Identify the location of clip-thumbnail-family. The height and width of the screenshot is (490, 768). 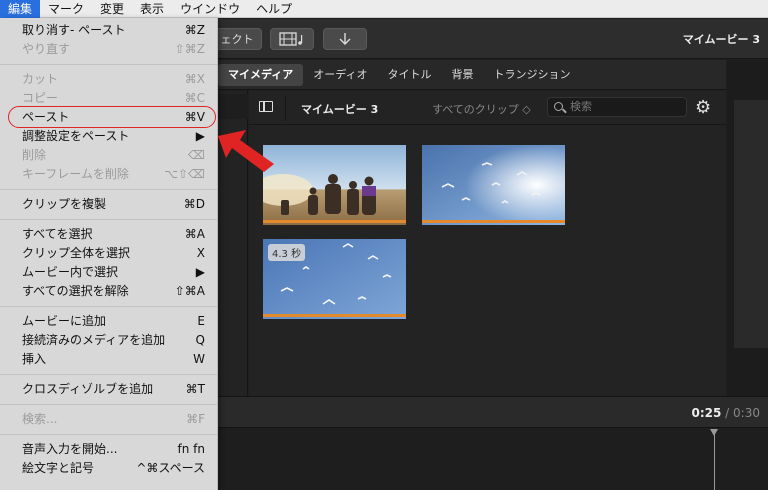
(334, 185).